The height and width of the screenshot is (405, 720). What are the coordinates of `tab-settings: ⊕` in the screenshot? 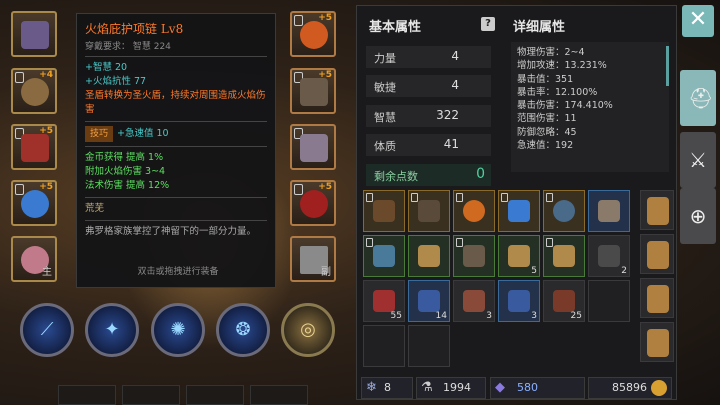 It's located at (698, 216).